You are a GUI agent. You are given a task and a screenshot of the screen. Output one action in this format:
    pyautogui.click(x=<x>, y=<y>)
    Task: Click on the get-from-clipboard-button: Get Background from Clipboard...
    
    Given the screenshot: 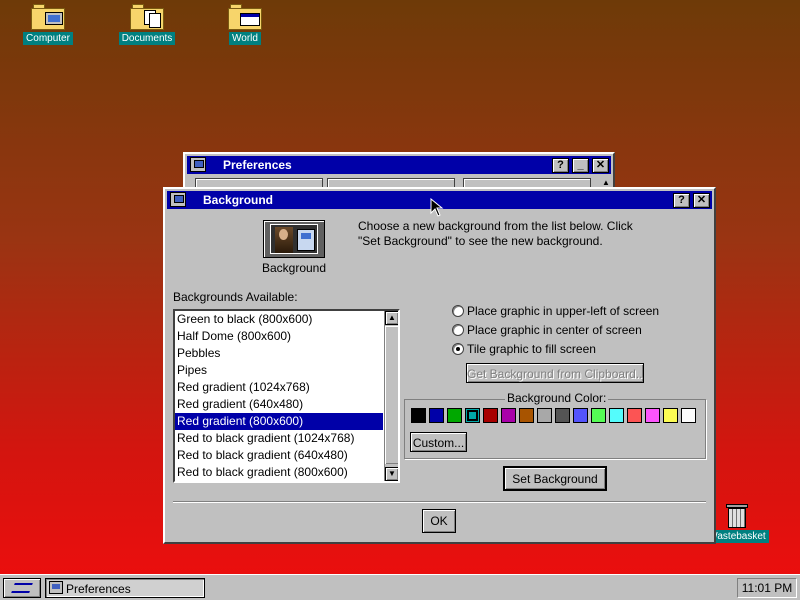 What is the action you would take?
    pyautogui.click(x=555, y=373)
    